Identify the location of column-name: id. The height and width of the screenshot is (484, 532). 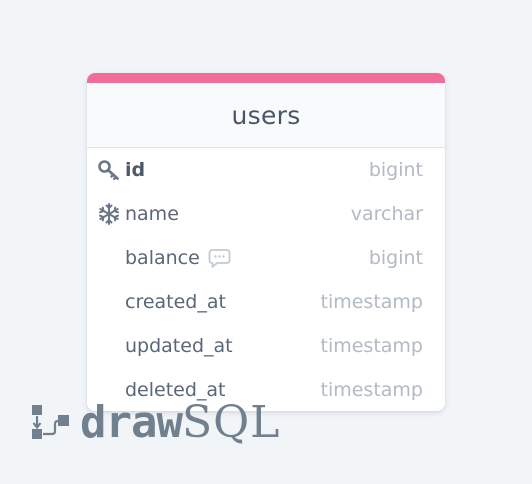
(135, 170).